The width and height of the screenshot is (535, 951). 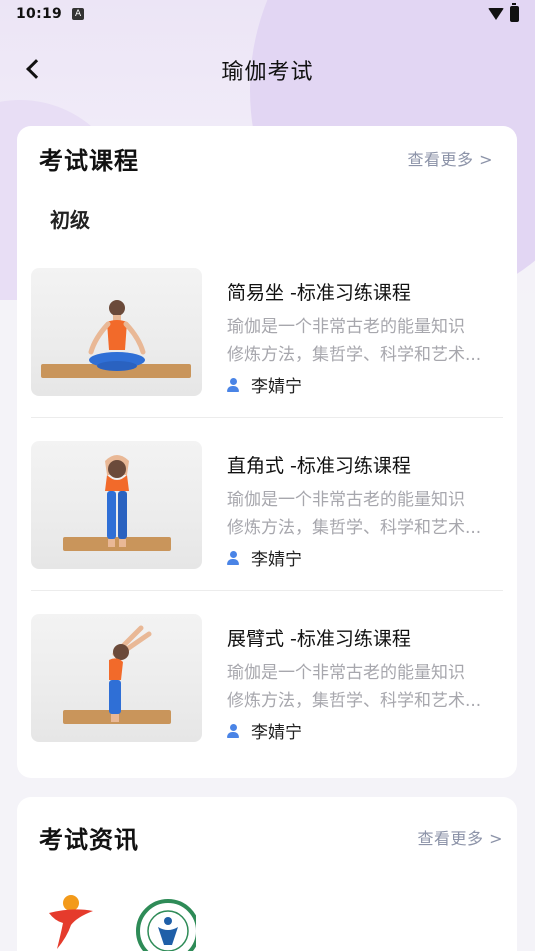 I want to click on yoga-back-bend-figure, so click(x=130, y=673).